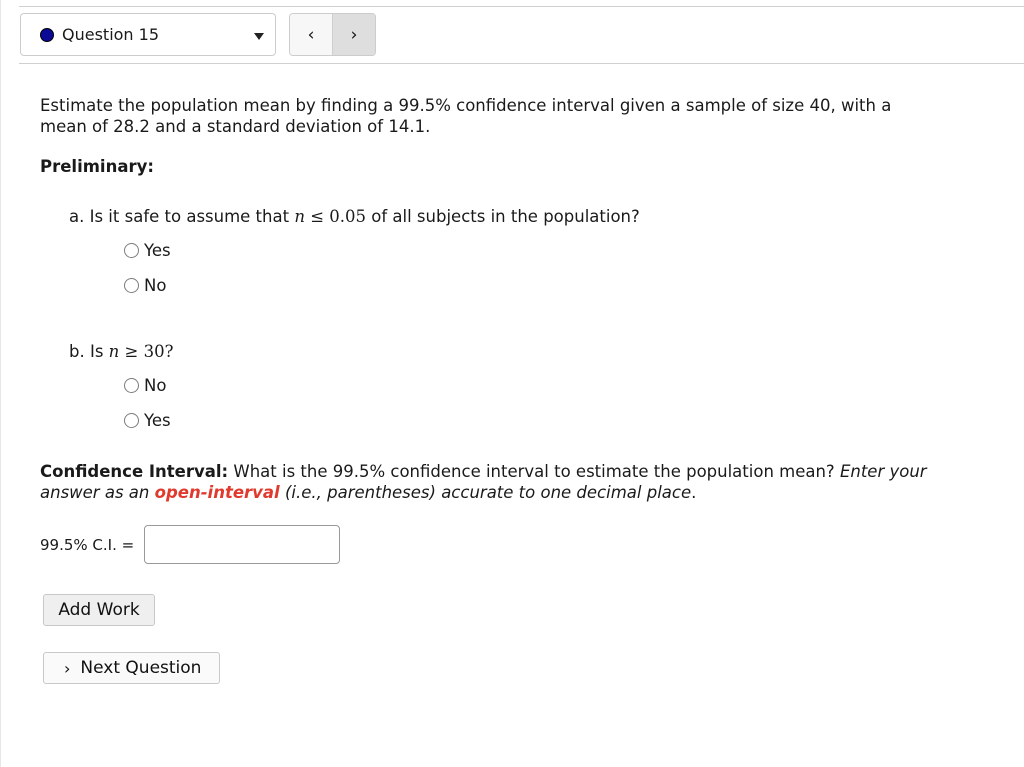  What do you see at coordinates (259, 36) in the screenshot?
I see `caret-down-icon` at bounding box center [259, 36].